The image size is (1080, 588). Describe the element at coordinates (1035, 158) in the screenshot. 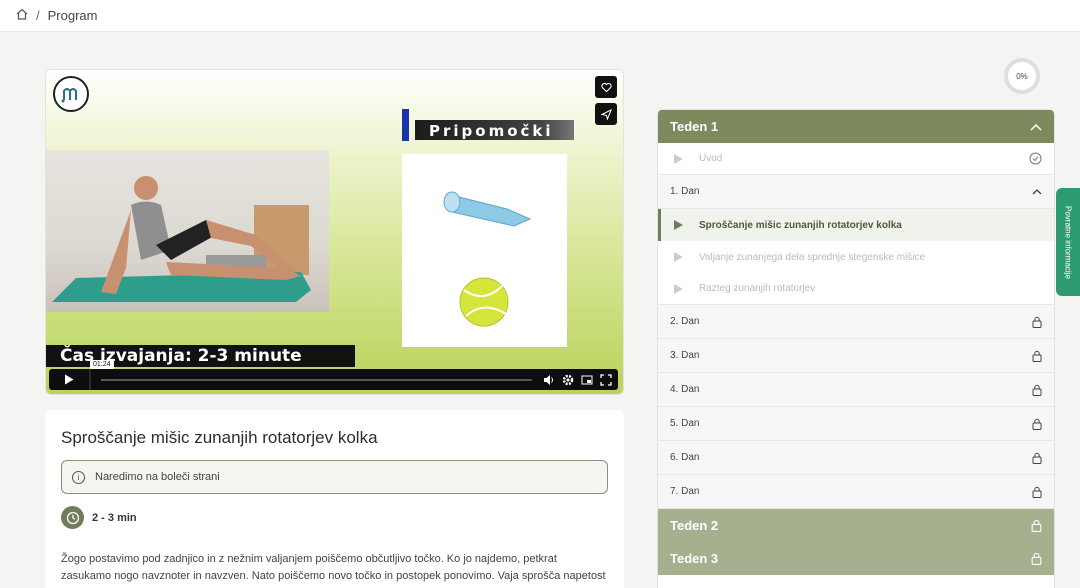

I see `check-circle-icon` at that location.